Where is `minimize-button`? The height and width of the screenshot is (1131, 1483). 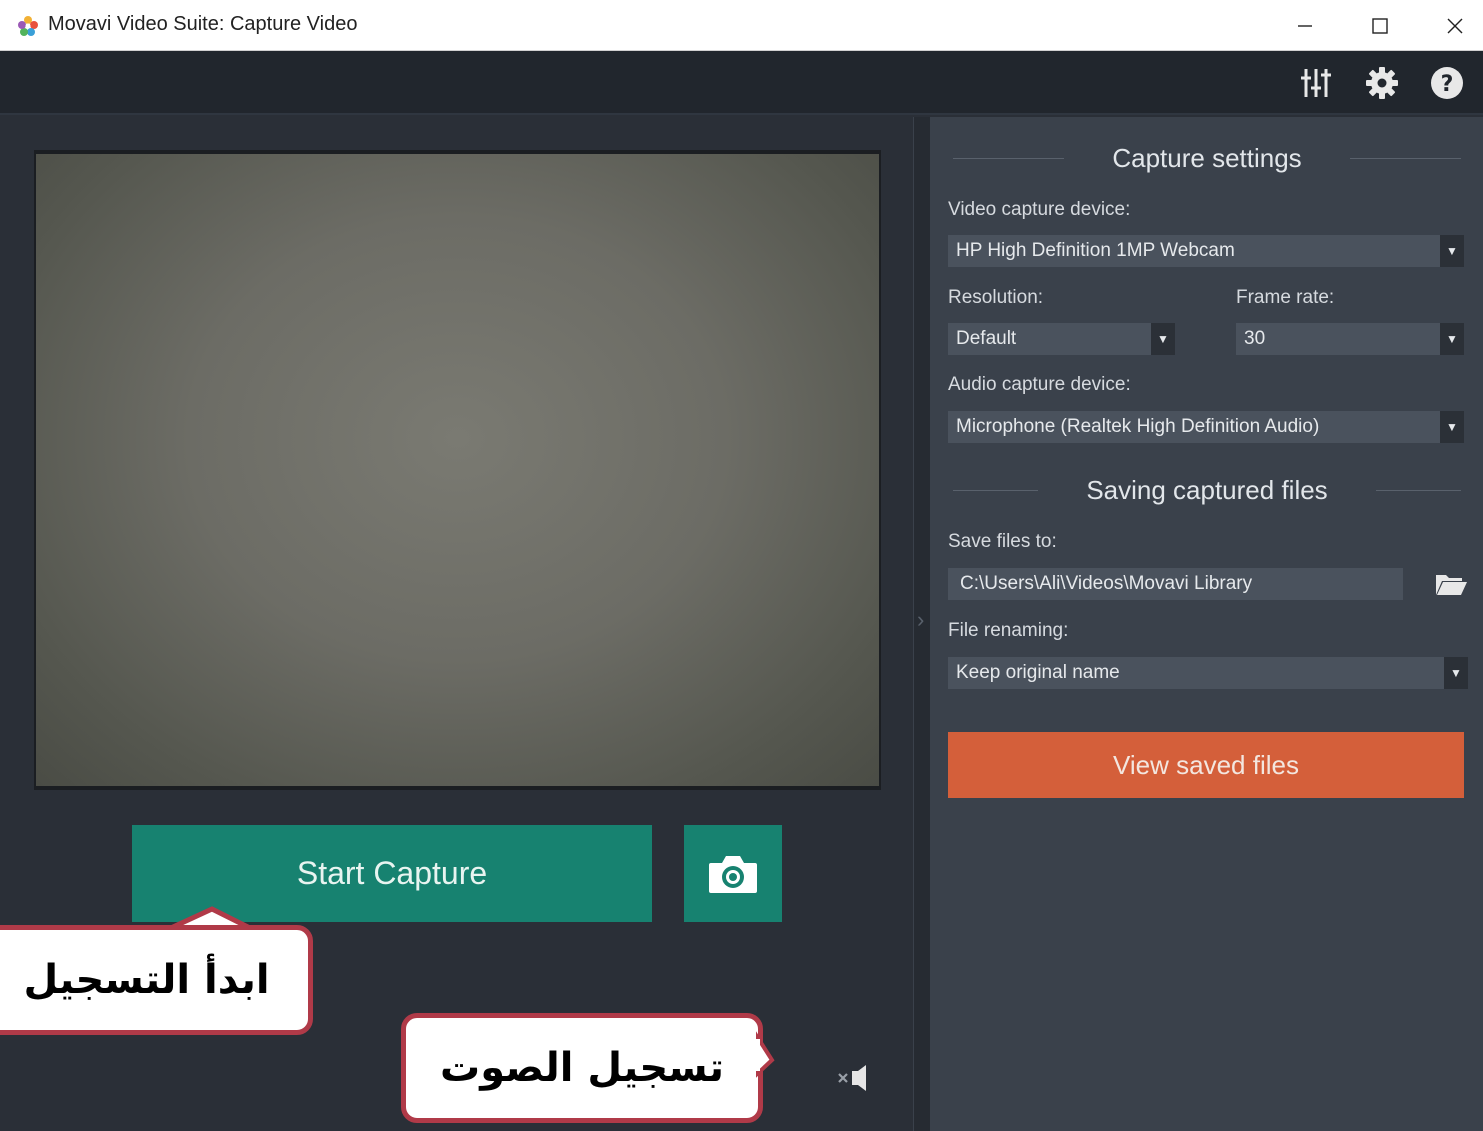
minimize-button is located at coordinates (1305, 25).